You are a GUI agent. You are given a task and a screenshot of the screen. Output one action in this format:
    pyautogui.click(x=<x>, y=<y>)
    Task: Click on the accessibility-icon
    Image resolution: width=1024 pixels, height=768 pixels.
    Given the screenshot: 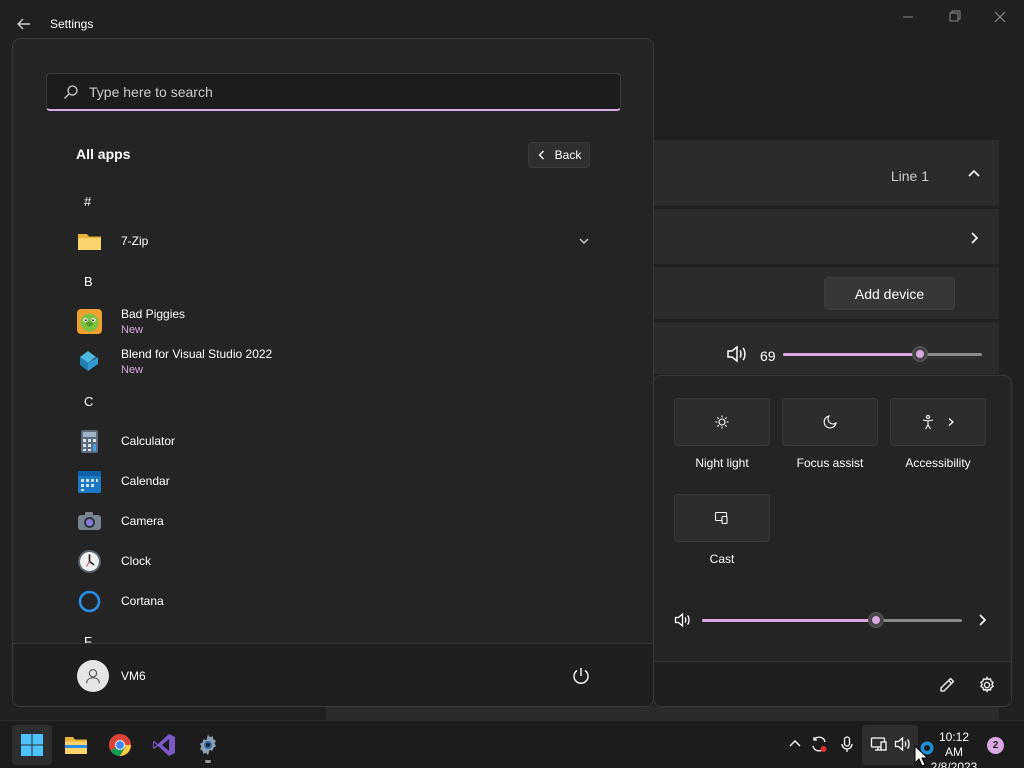 What is the action you would take?
    pyautogui.click(x=928, y=422)
    